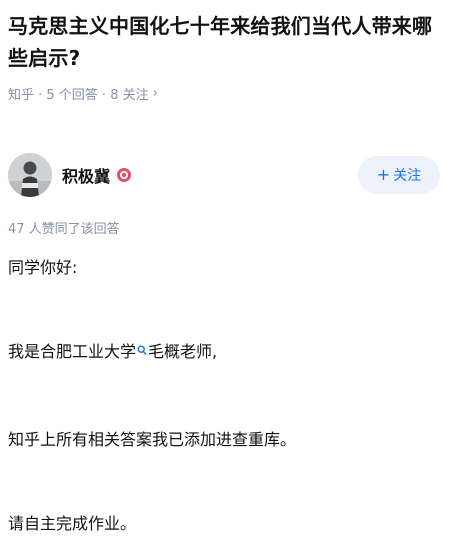 This screenshot has width=460, height=548. What do you see at coordinates (43, 267) in the screenshot?
I see `answer-paragraph-1: 同学你好:` at bounding box center [43, 267].